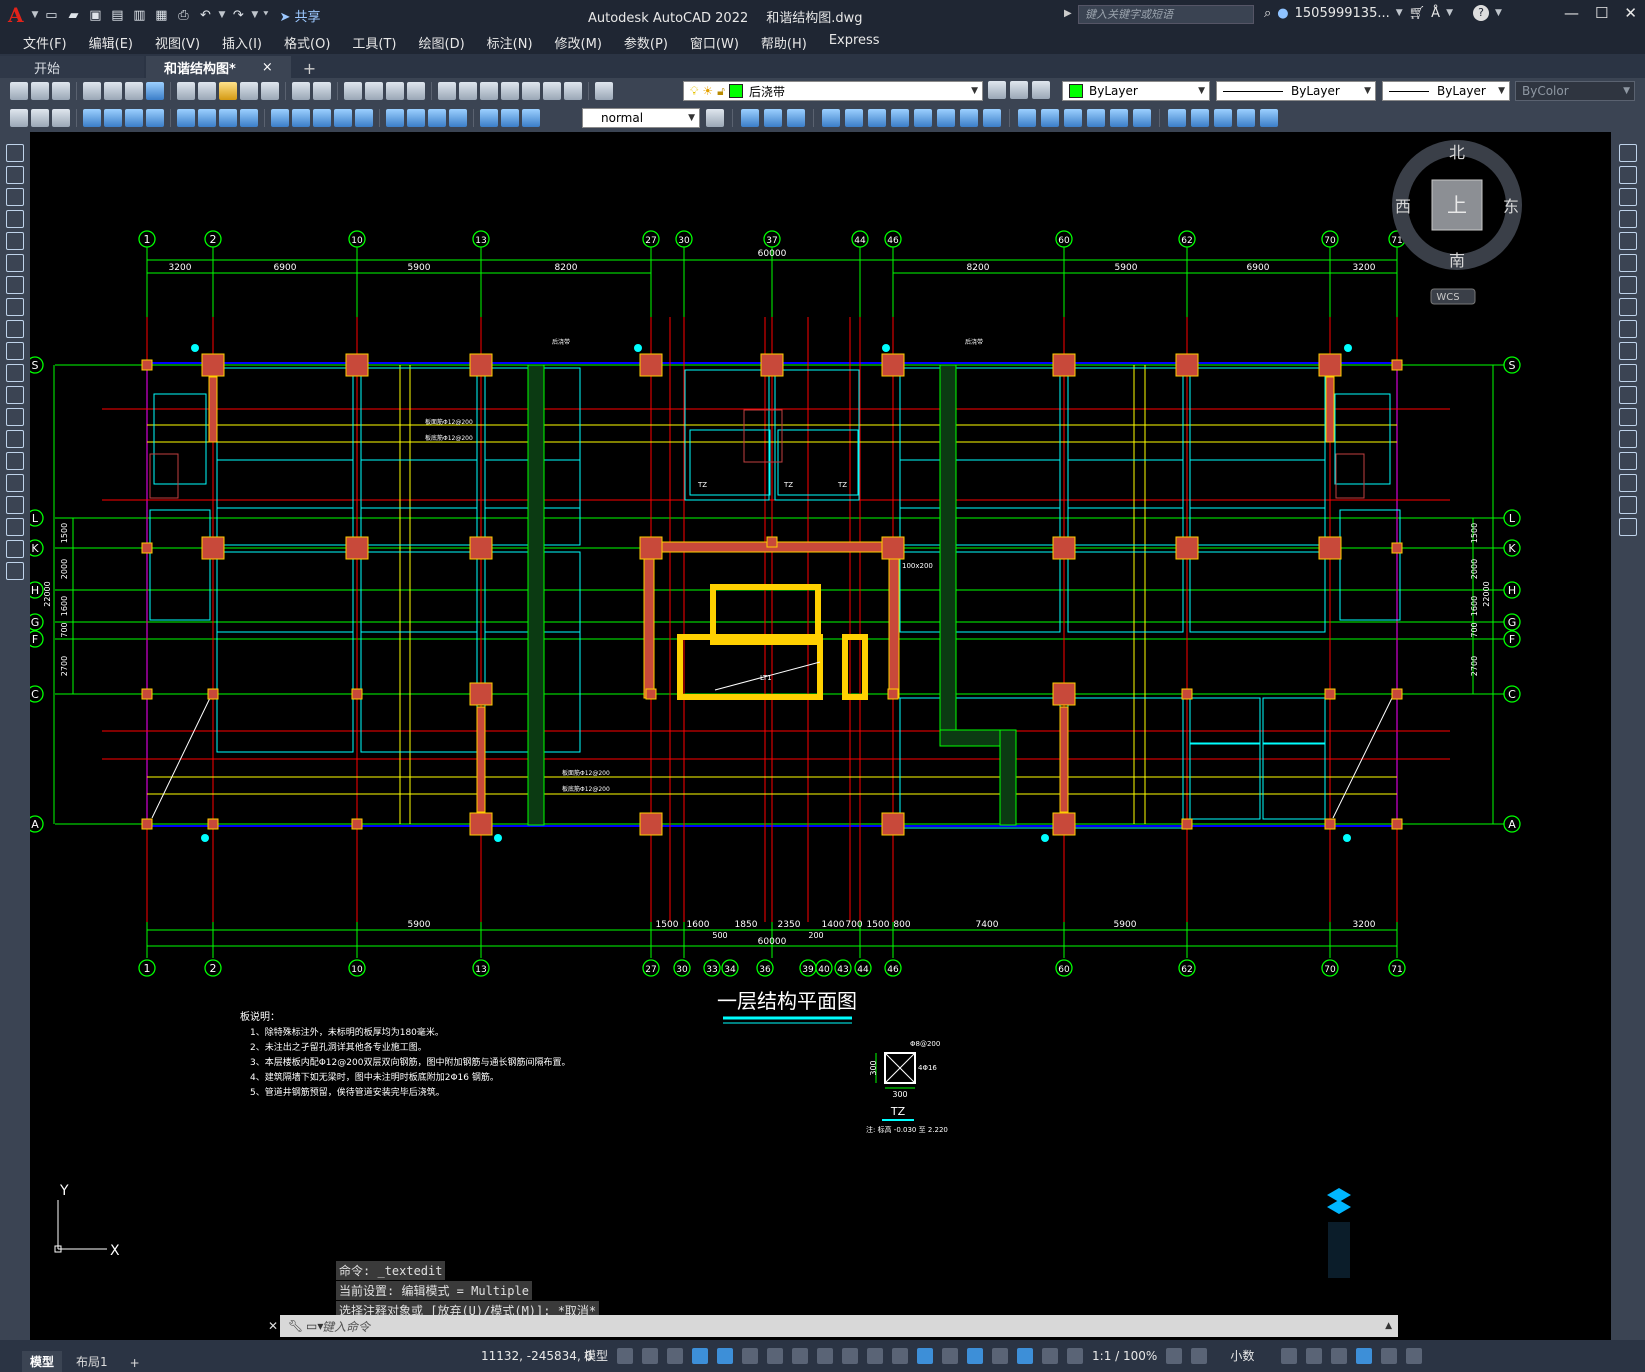 The image size is (1645, 1372). What do you see at coordinates (552, 91) in the screenshot?
I see `quickcalc-icon` at bounding box center [552, 91].